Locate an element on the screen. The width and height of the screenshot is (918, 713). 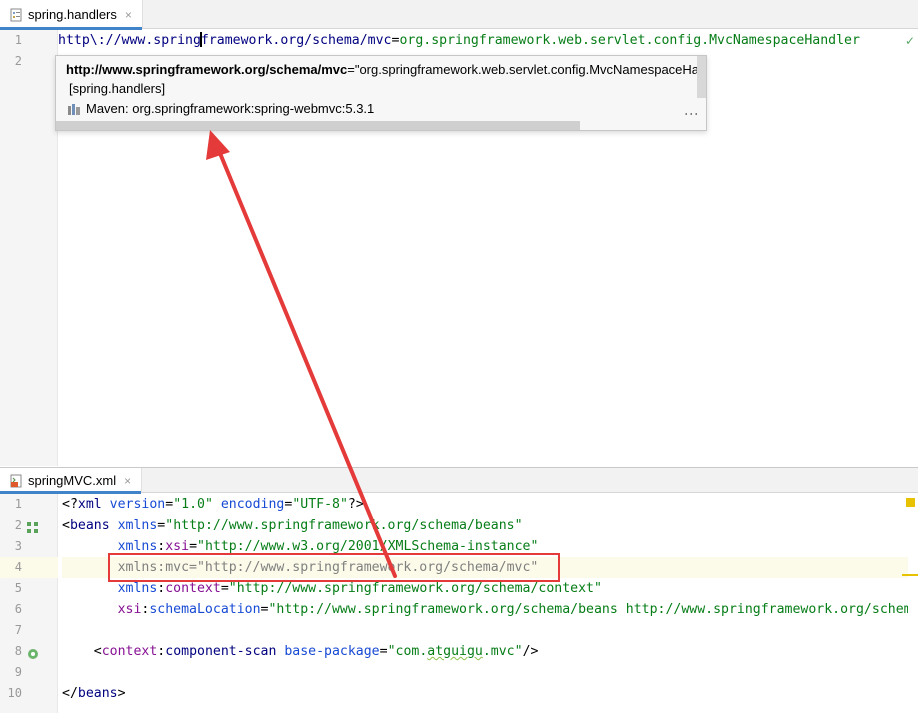
line-number: 6 is located at coordinates (18, 609).